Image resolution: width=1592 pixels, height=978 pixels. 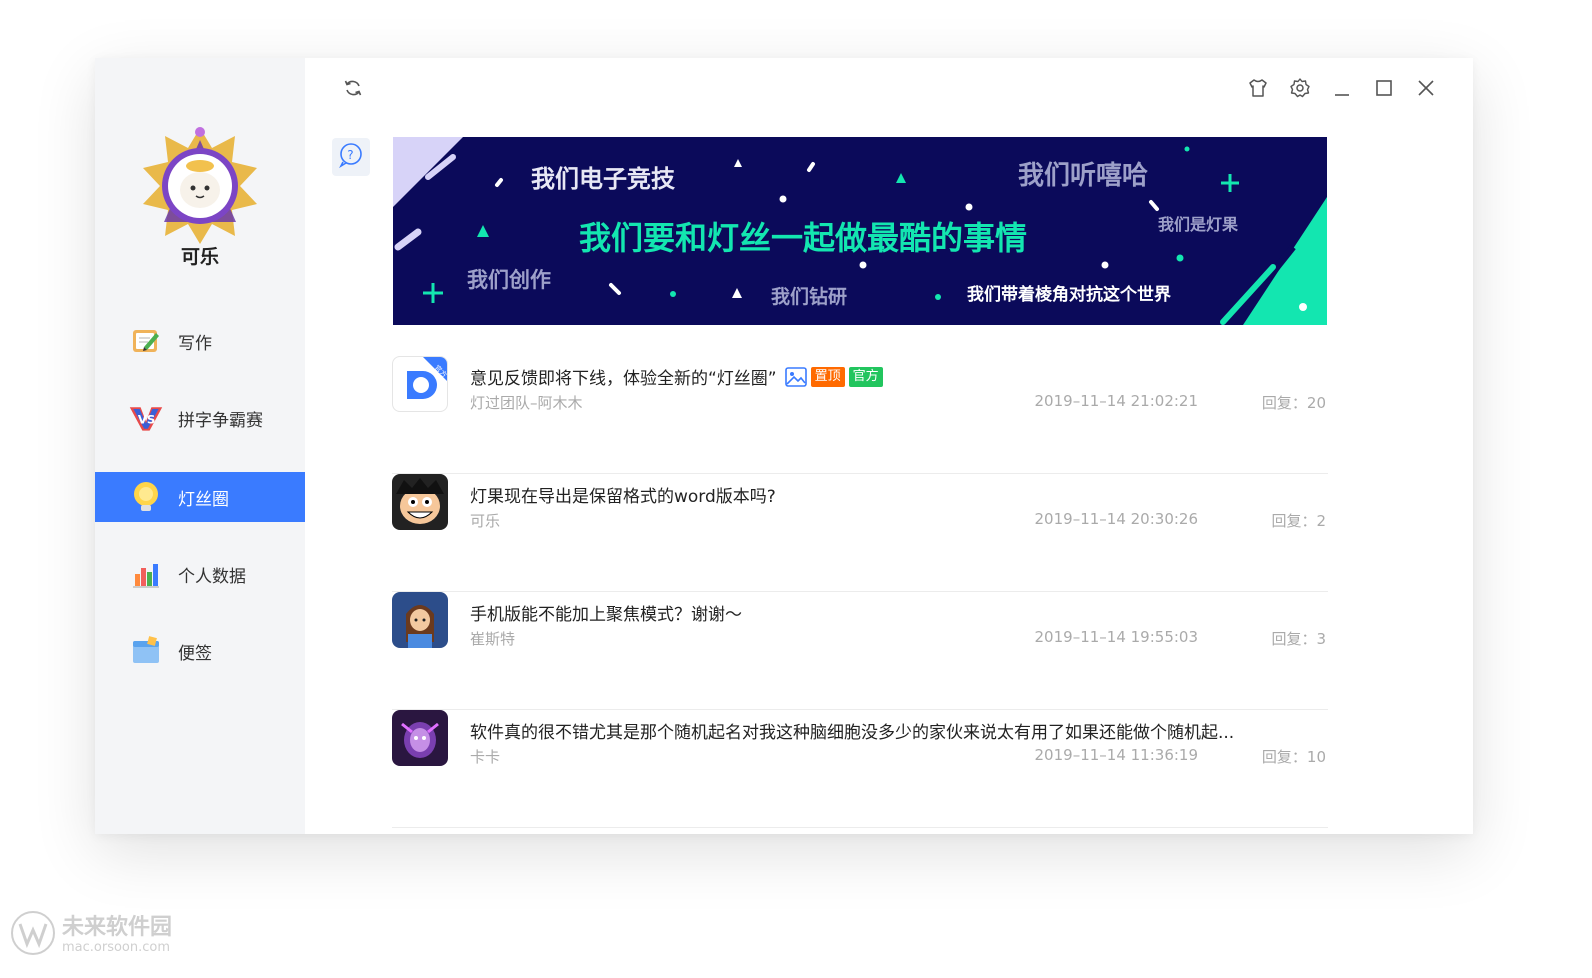 I want to click on sidebar: 可乐 写作 VS 拼字争霸赛 灯丝圈 个人数据 便签, so click(x=200, y=446).